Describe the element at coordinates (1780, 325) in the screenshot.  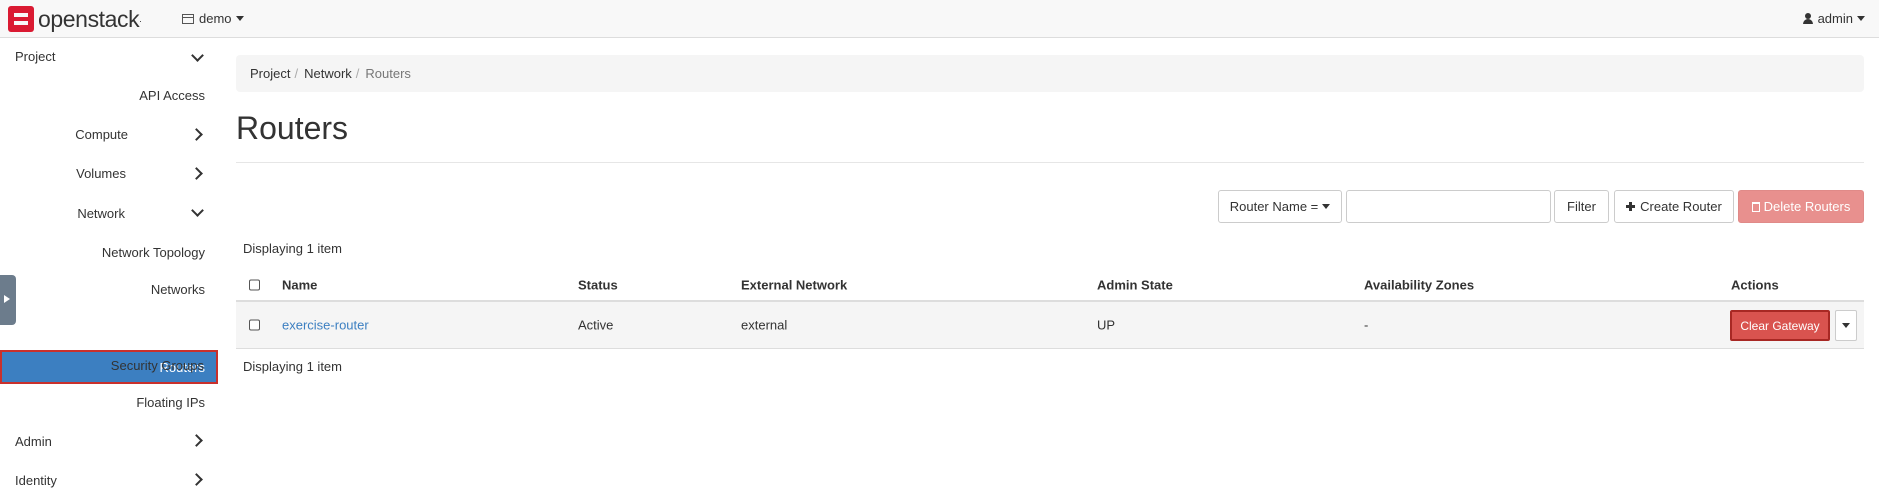
I see `clear-gateway-button: Clear Gateway` at that location.